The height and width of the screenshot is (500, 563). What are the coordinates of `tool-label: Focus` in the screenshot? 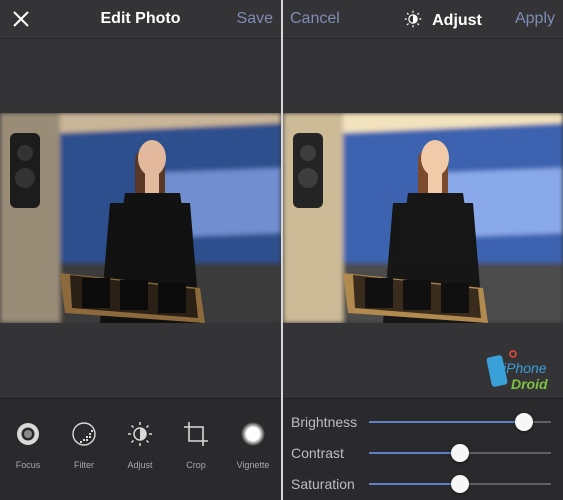 It's located at (28, 465).